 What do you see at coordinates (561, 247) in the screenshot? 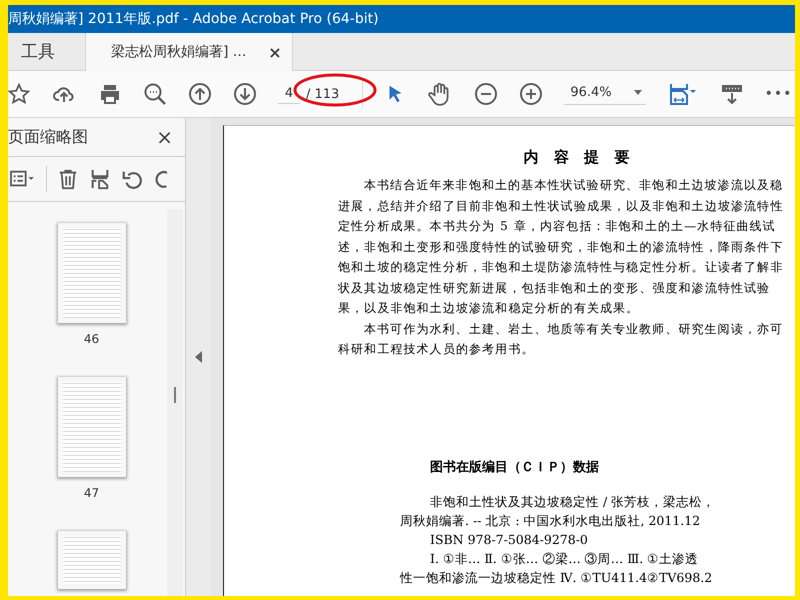
I see `text-line: 述，非饱和土变形和强度特性的试验研究，非饱和土的渗流特性，降雨条件下` at bounding box center [561, 247].